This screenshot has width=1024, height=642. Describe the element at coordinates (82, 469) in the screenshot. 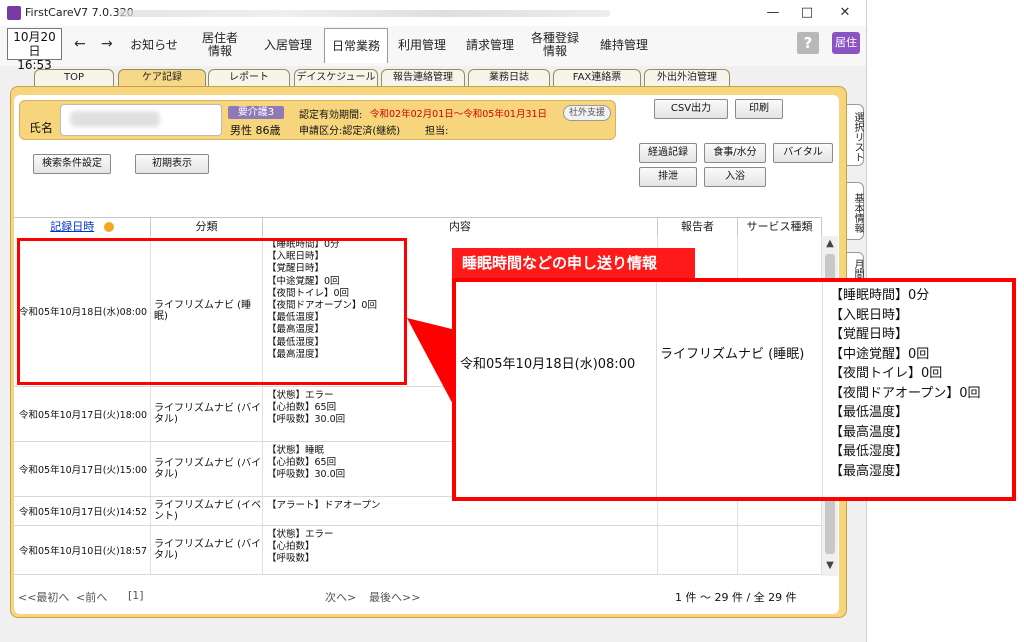

I see `row-datetime: 令和05年10月17日(火)15:00` at that location.